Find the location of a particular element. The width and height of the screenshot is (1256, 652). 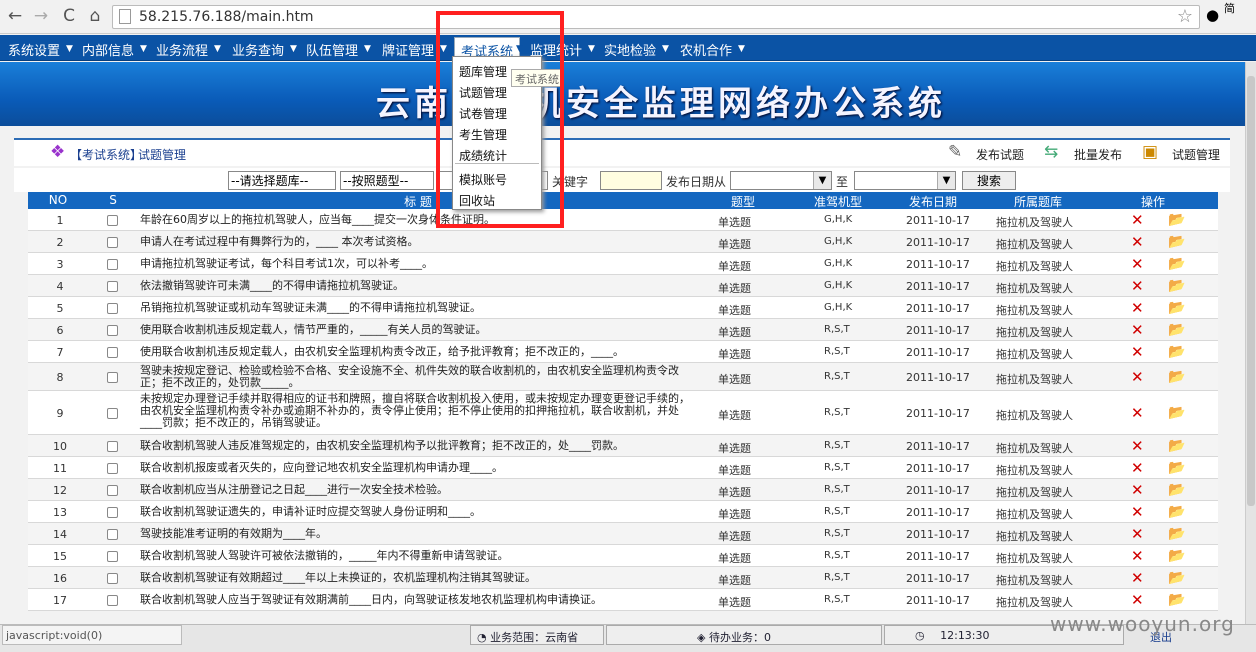

breadcrumb: ❖ 【考试系统】 试题管理 ✎ 发布试题 ⇆ 批量发布 ▣ 试题管理 is located at coordinates (622, 152).